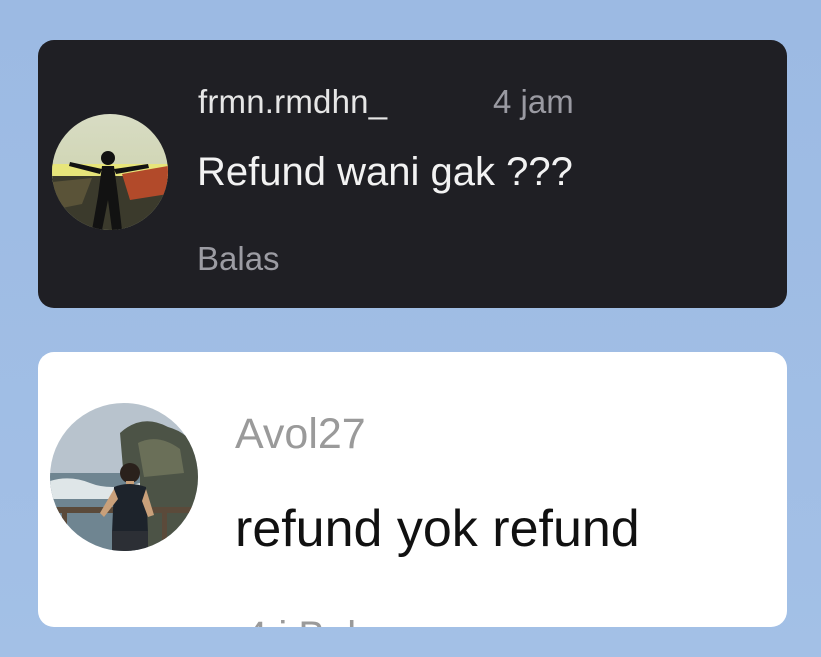  What do you see at coordinates (238, 259) in the screenshot?
I see `reply-button: Balas` at bounding box center [238, 259].